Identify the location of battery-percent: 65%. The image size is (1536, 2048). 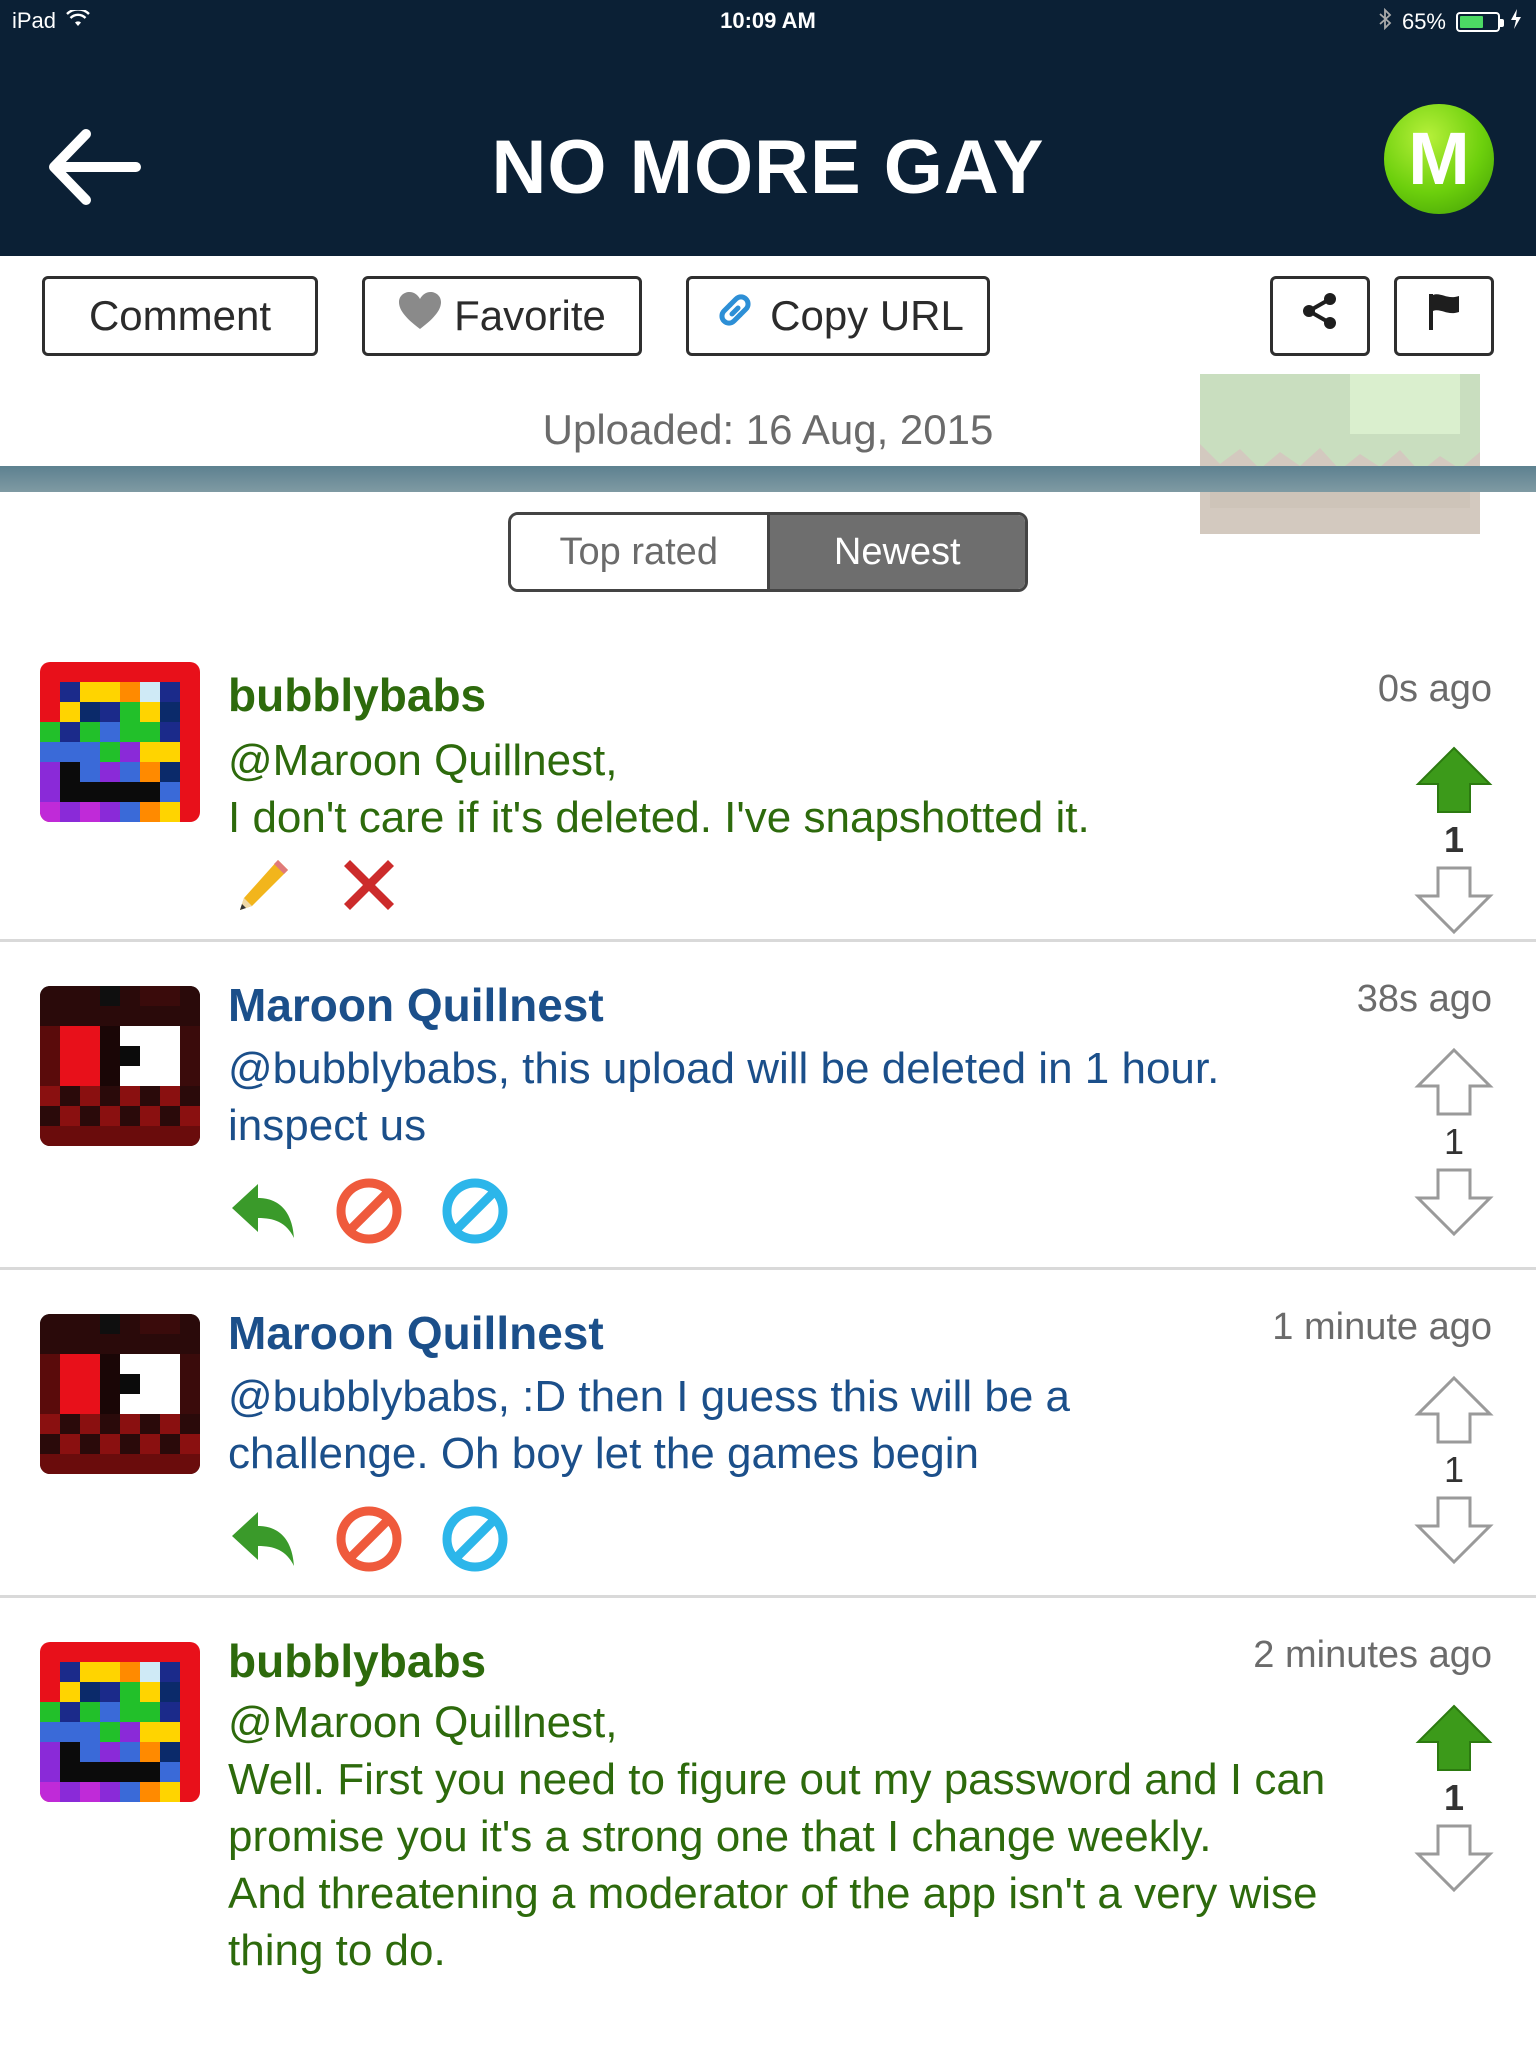
(1423, 21).